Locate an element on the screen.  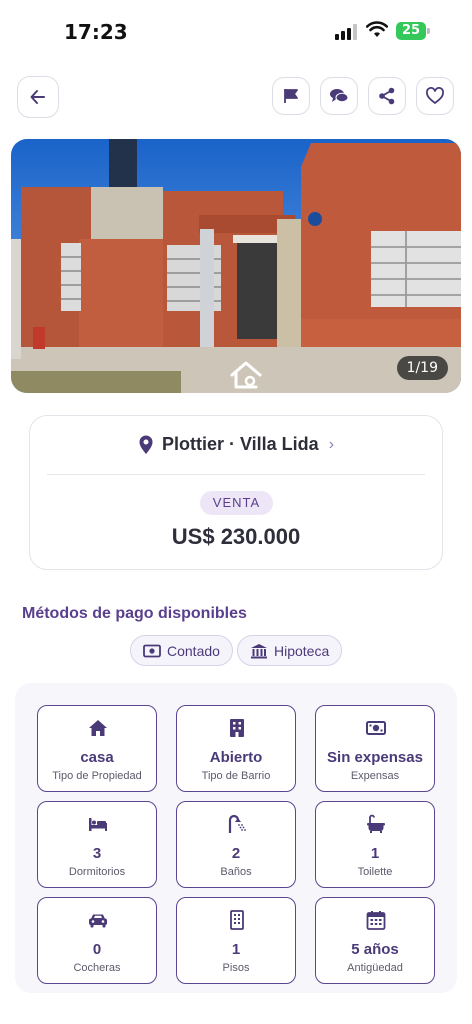
feature-tipo-propiedad: casa Tipo de Propiedad is located at coordinates (97, 748).